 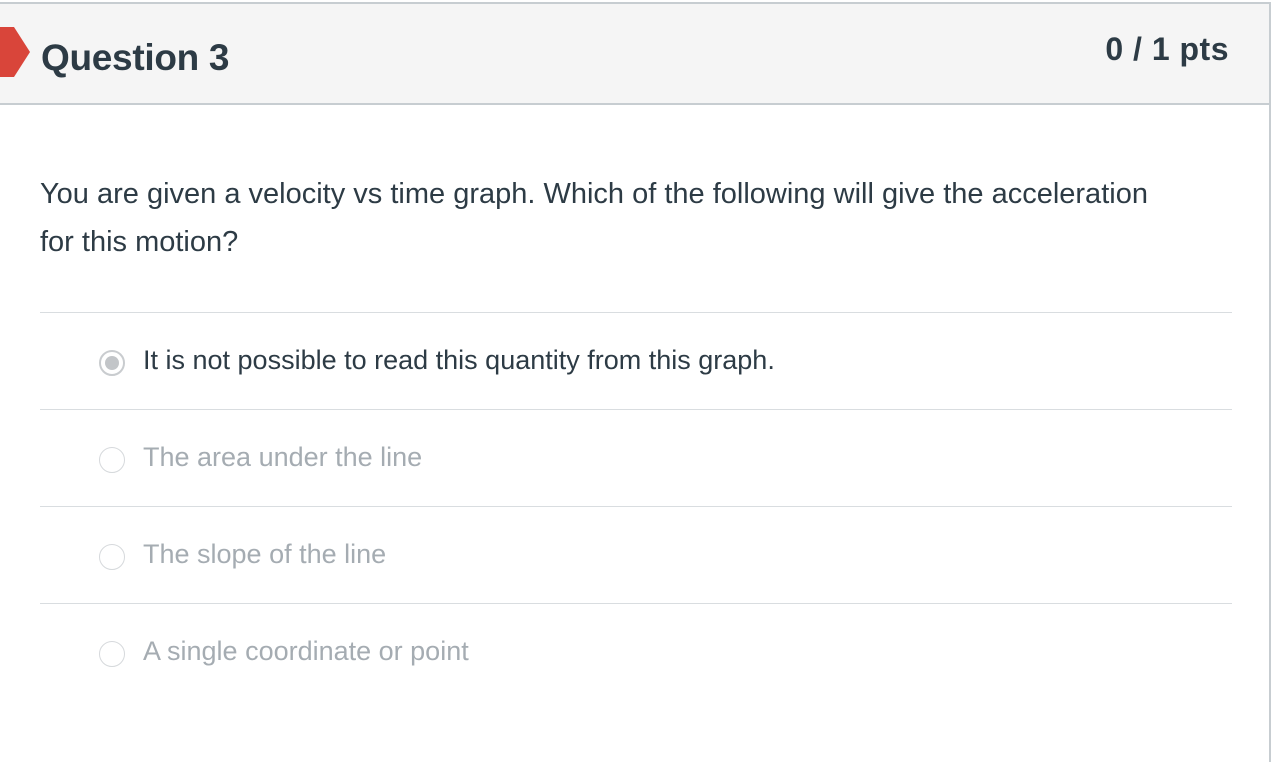 I want to click on question-points: 0 / 1 pts, so click(x=1167, y=49).